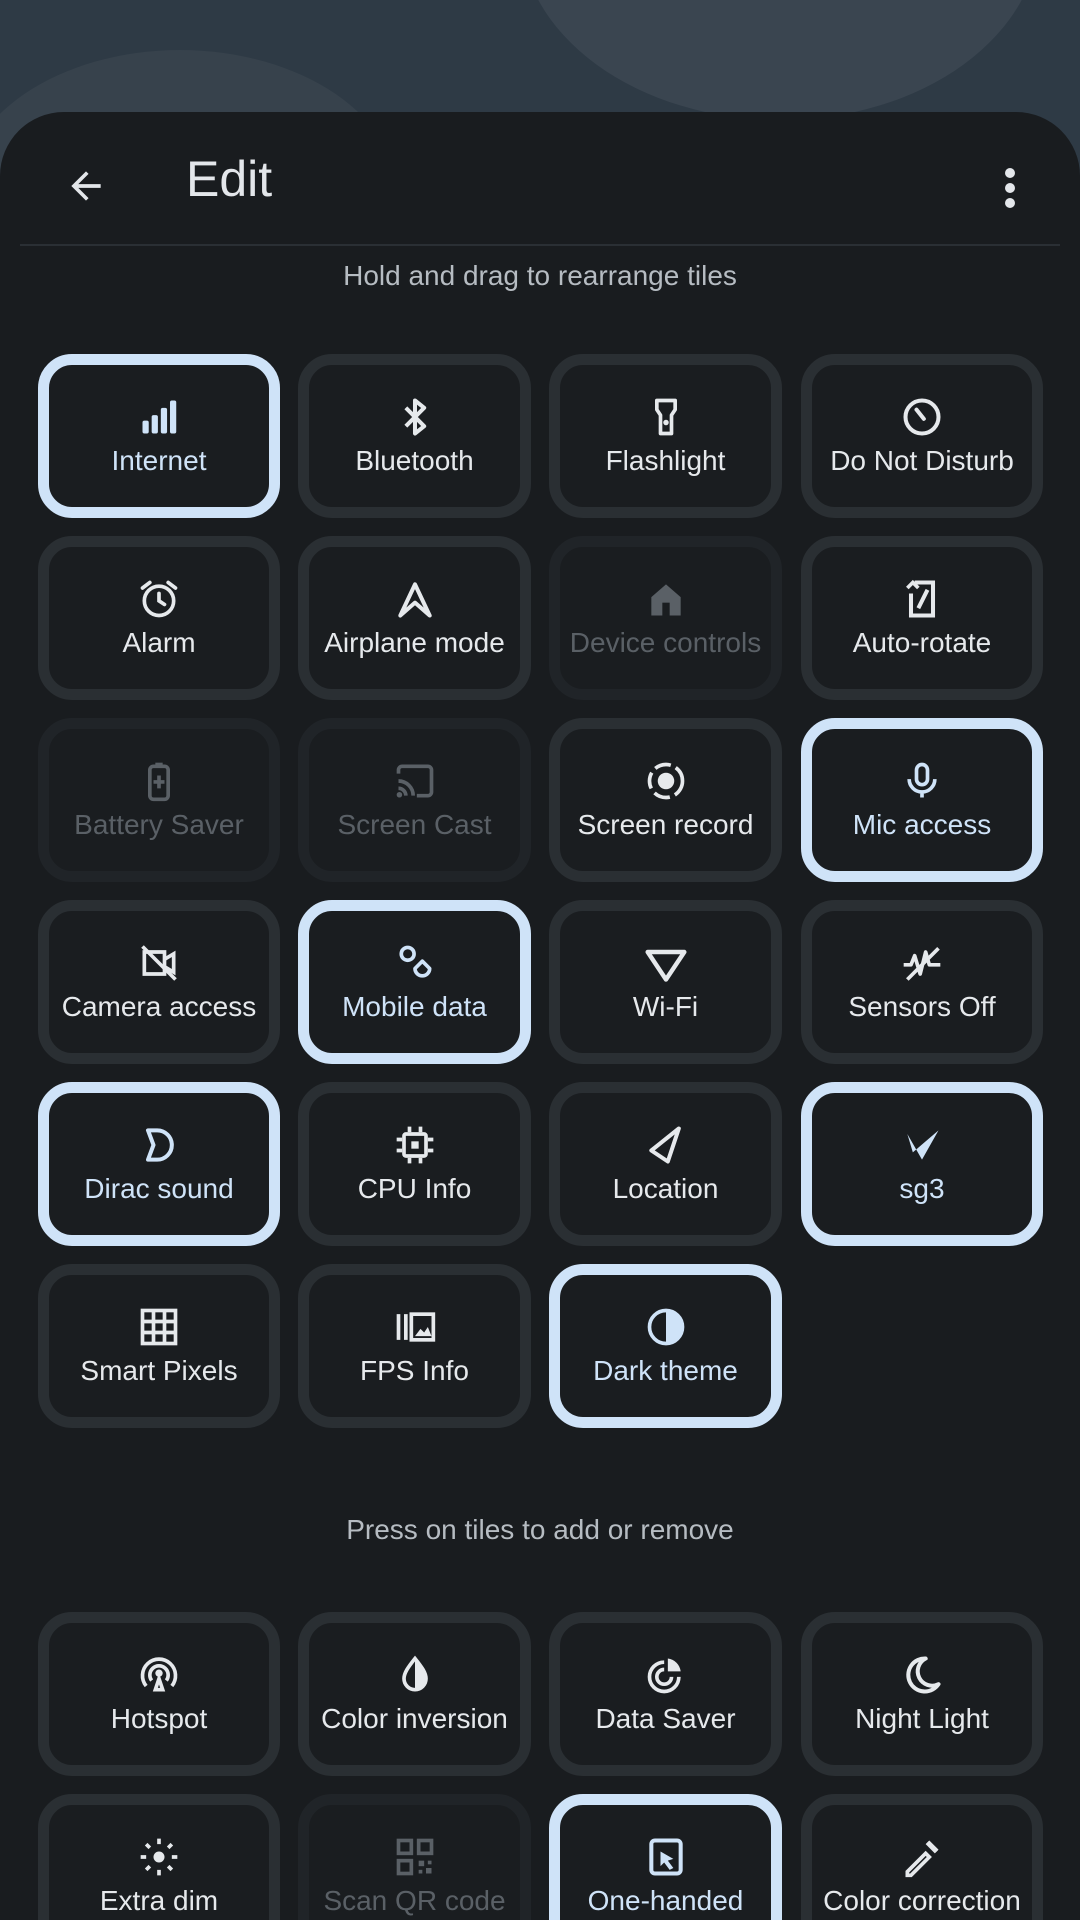 The width and height of the screenshot is (1080, 1920). I want to click on record-icon, so click(666, 781).